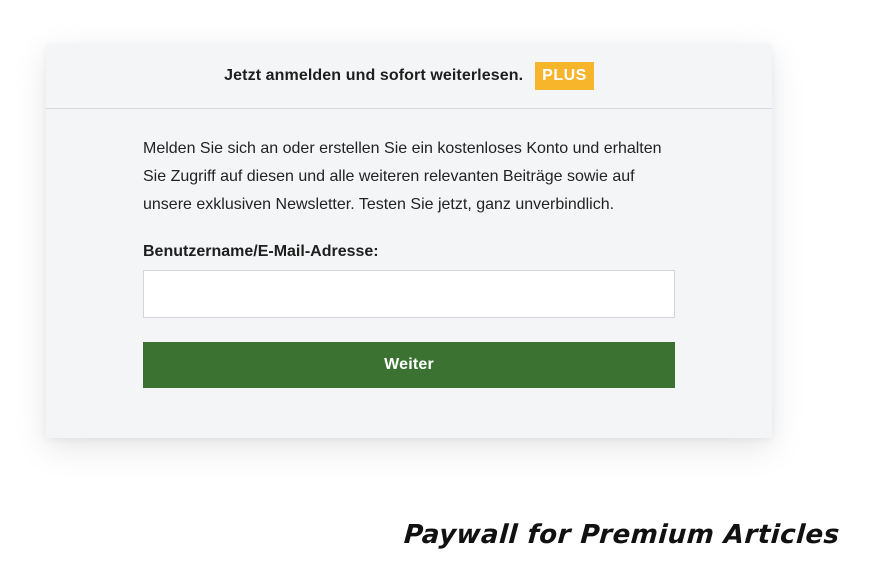  Describe the element at coordinates (261, 251) in the screenshot. I see `username-email-label: Benutzername/E-Mail-Adresse:` at that location.